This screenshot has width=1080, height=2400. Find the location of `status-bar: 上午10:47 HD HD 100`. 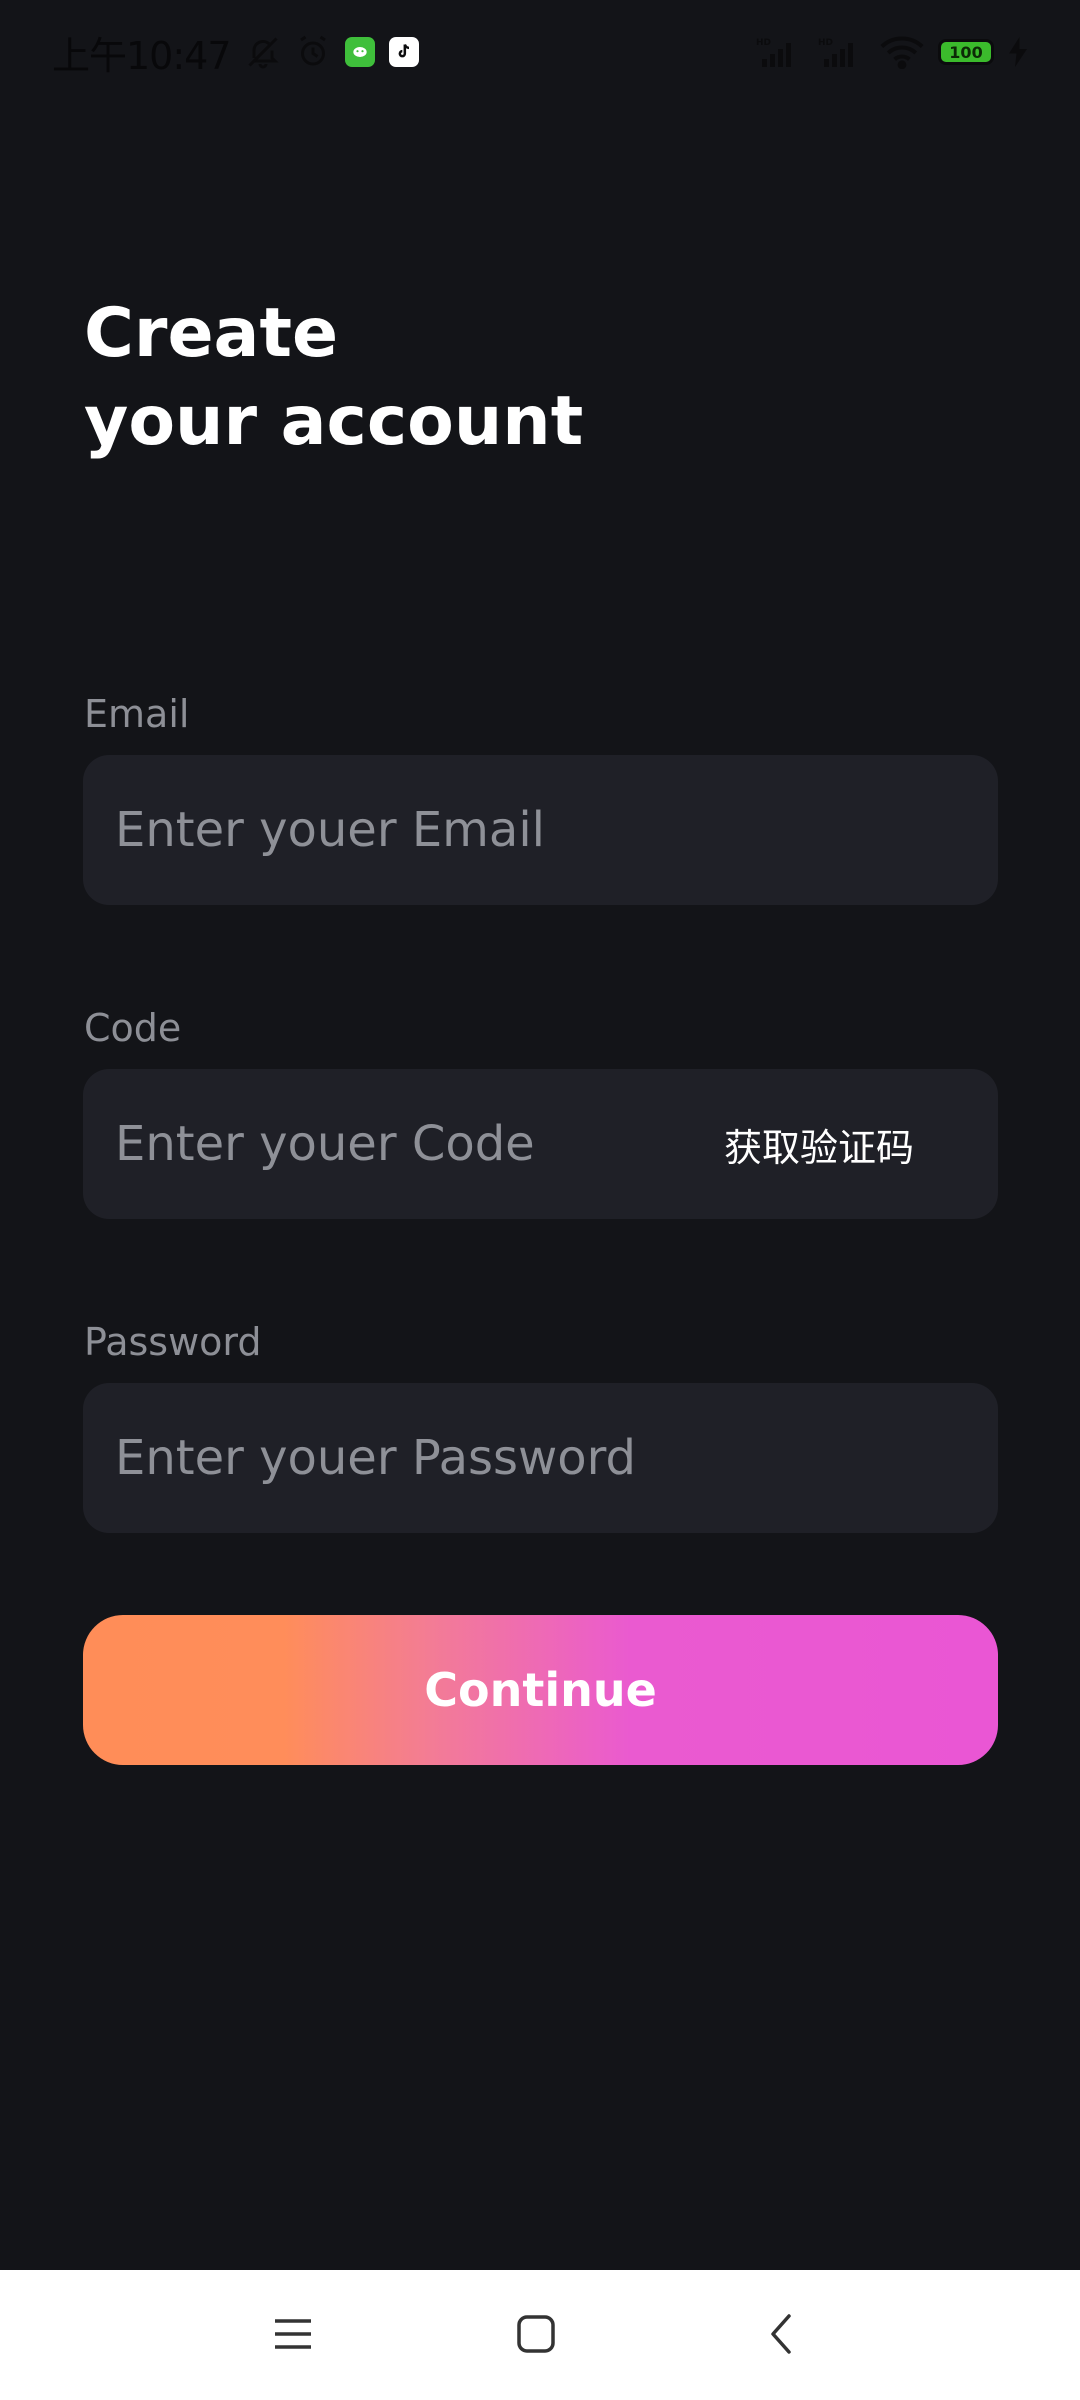

status-bar: 上午10:47 HD HD 100 is located at coordinates (540, 52).